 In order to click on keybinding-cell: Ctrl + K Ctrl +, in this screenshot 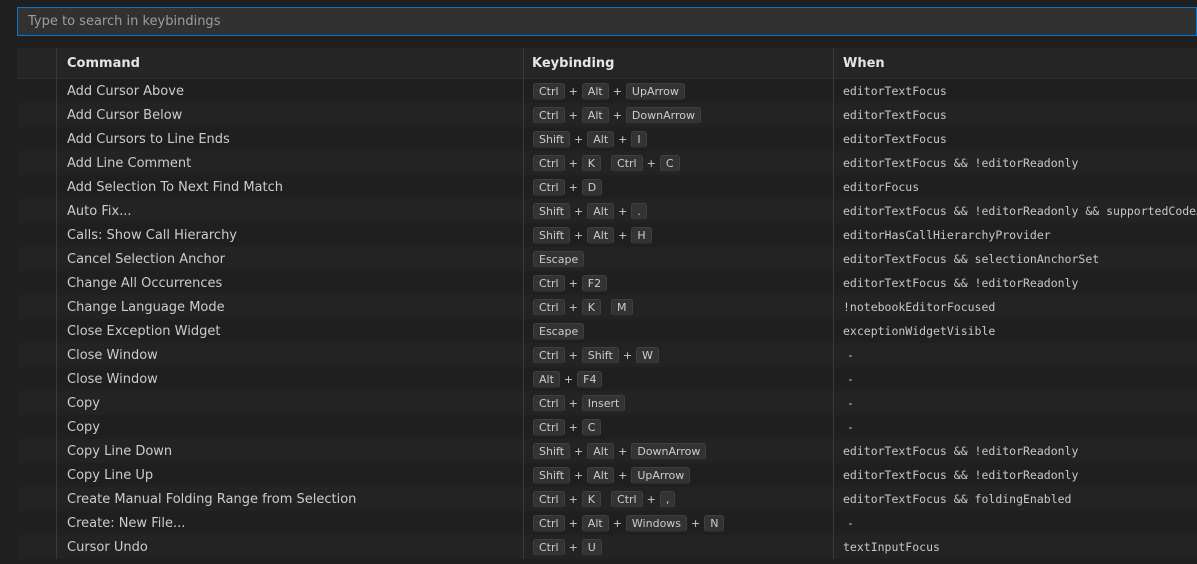, I will do `click(682, 499)`.